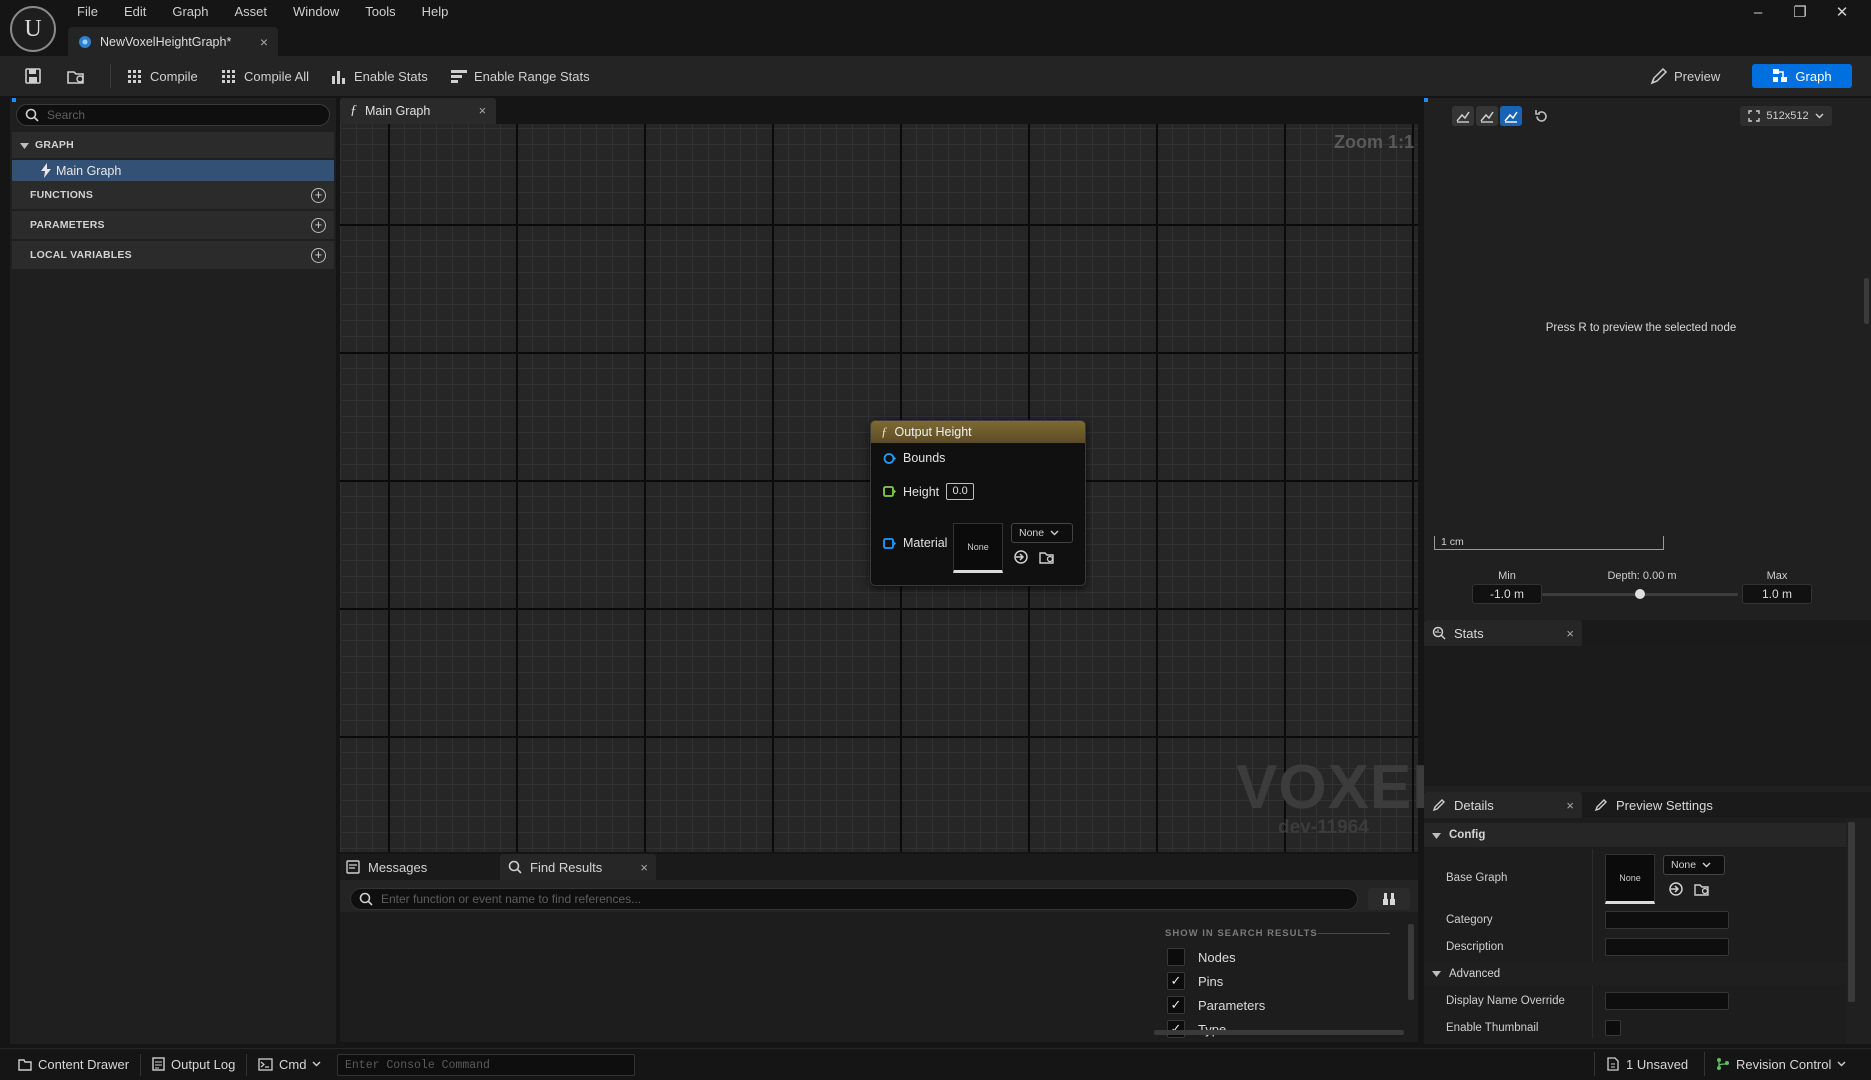 The height and width of the screenshot is (1080, 1871). Describe the element at coordinates (928, 491) in the screenshot. I see `pin-height: Height 0.0` at that location.